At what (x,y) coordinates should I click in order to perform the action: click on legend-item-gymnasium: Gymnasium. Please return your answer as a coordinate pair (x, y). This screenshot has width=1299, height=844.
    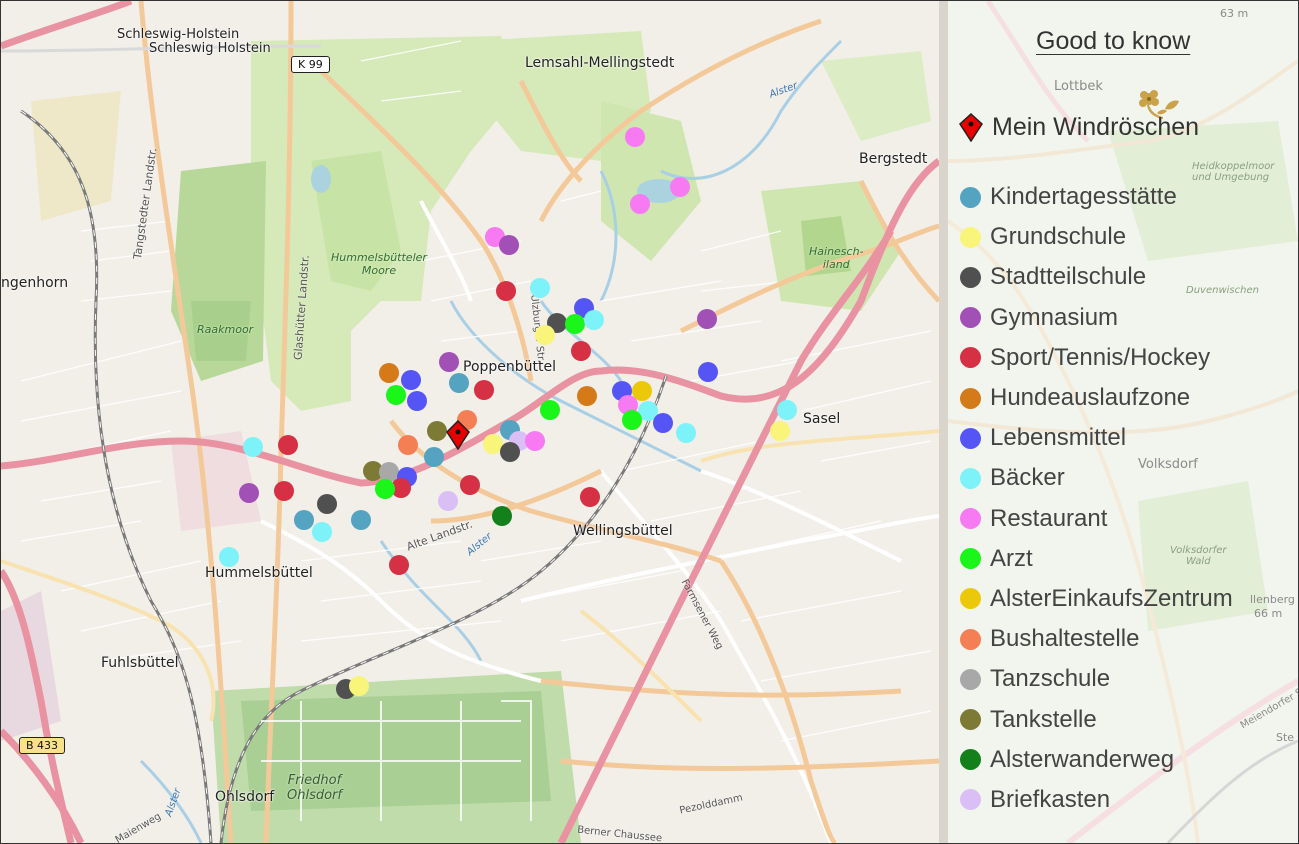
    Looking at the image, I should click on (1096, 318).